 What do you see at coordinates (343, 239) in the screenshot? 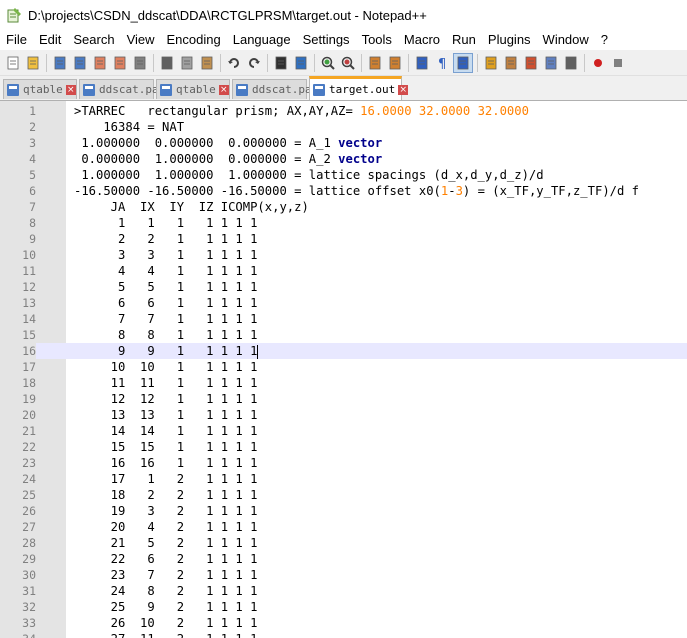
I see `editor-line: 9 2 2 1 1 1 1 1` at bounding box center [343, 239].